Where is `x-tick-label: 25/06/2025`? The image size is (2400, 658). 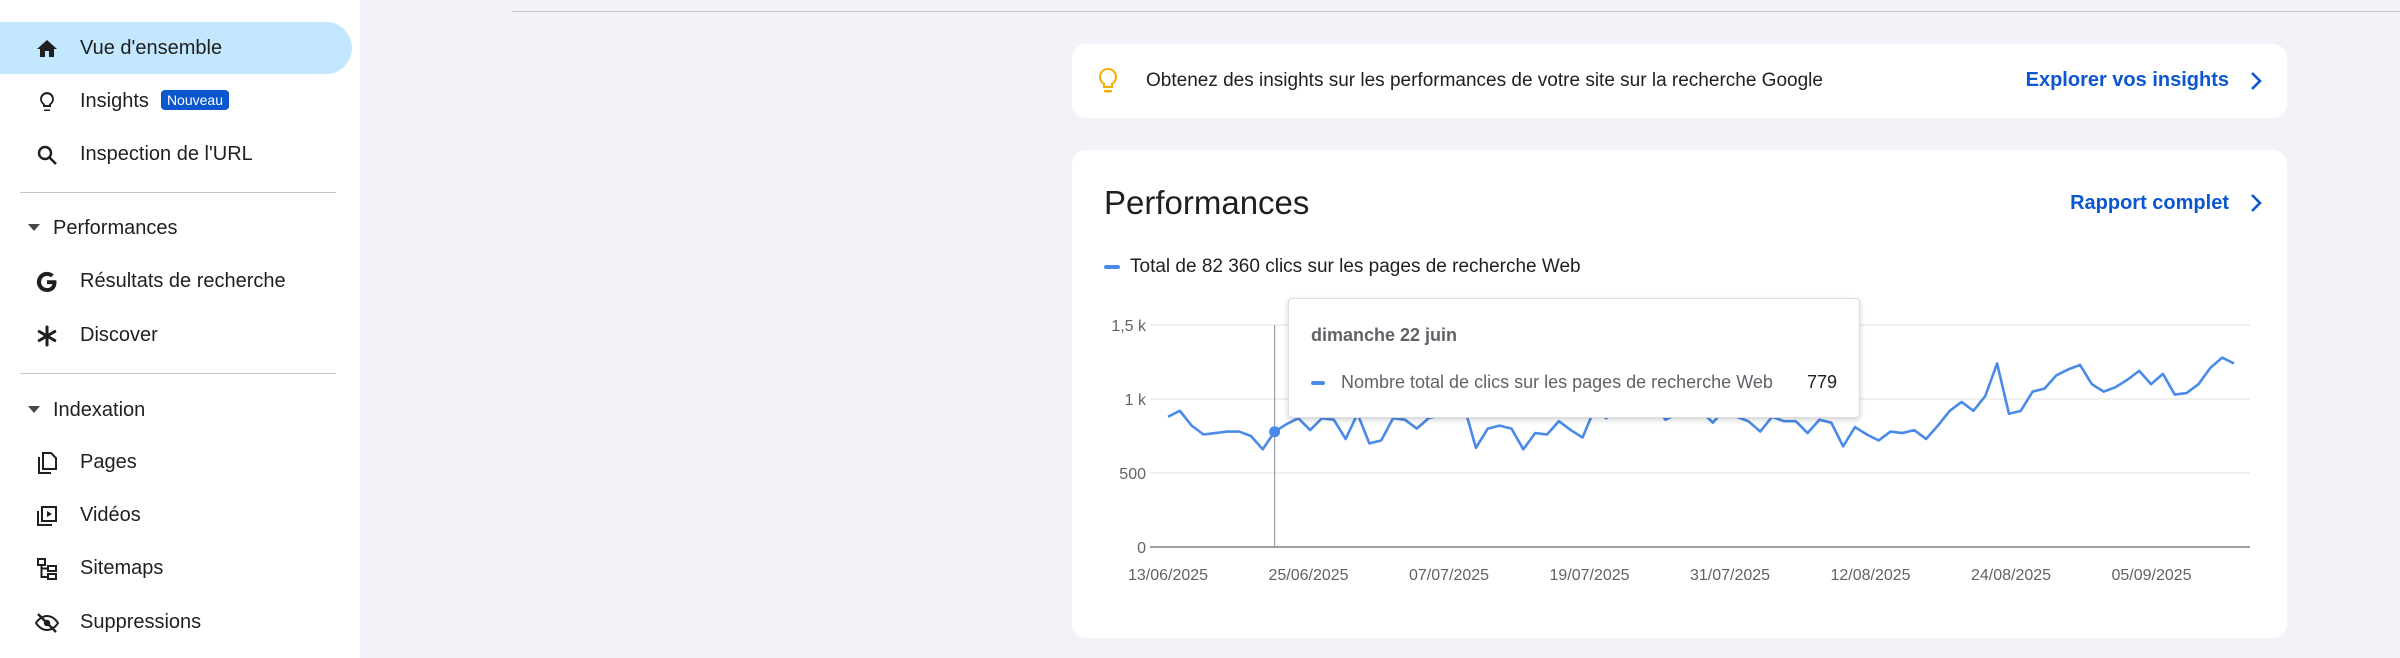
x-tick-label: 25/06/2025 is located at coordinates (1308, 575).